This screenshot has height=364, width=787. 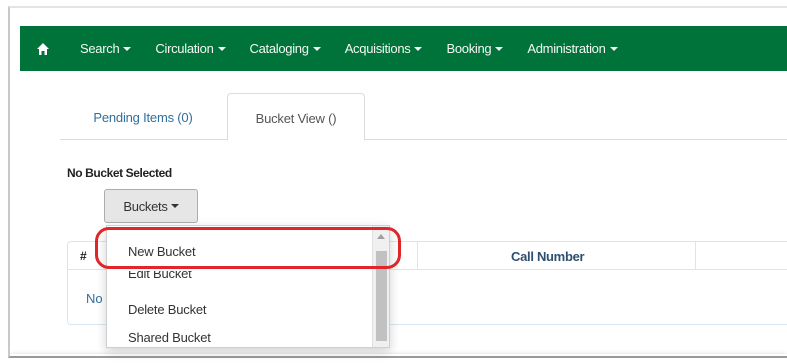 I want to click on buckets-dropdown-button: Buckets, so click(x=151, y=206).